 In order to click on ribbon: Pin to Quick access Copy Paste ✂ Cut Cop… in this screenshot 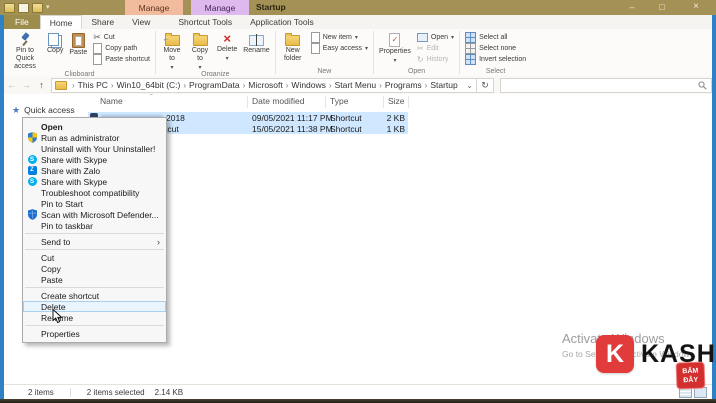, I will do `click(358, 53)`.